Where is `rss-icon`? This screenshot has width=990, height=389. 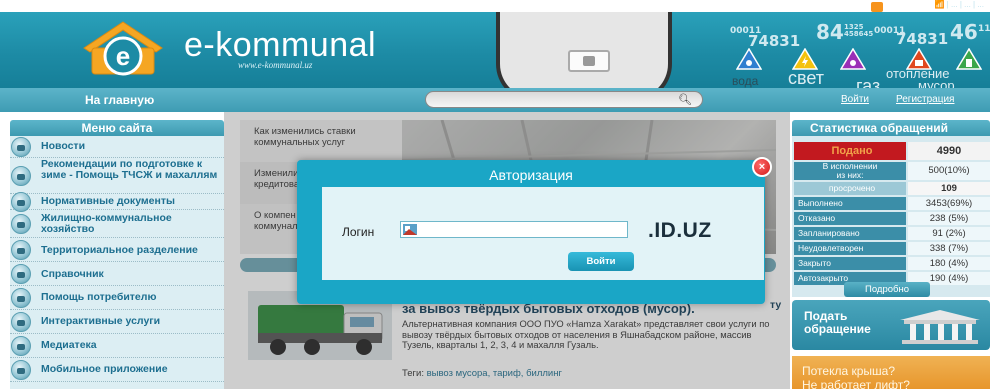
rss-icon is located at coordinates (877, 7).